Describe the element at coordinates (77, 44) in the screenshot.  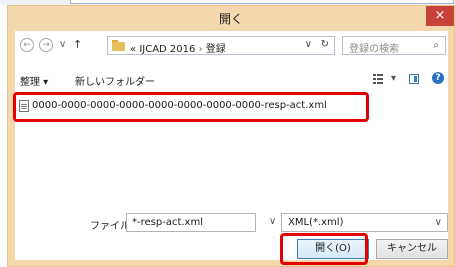
I see `up-button: ↑` at that location.